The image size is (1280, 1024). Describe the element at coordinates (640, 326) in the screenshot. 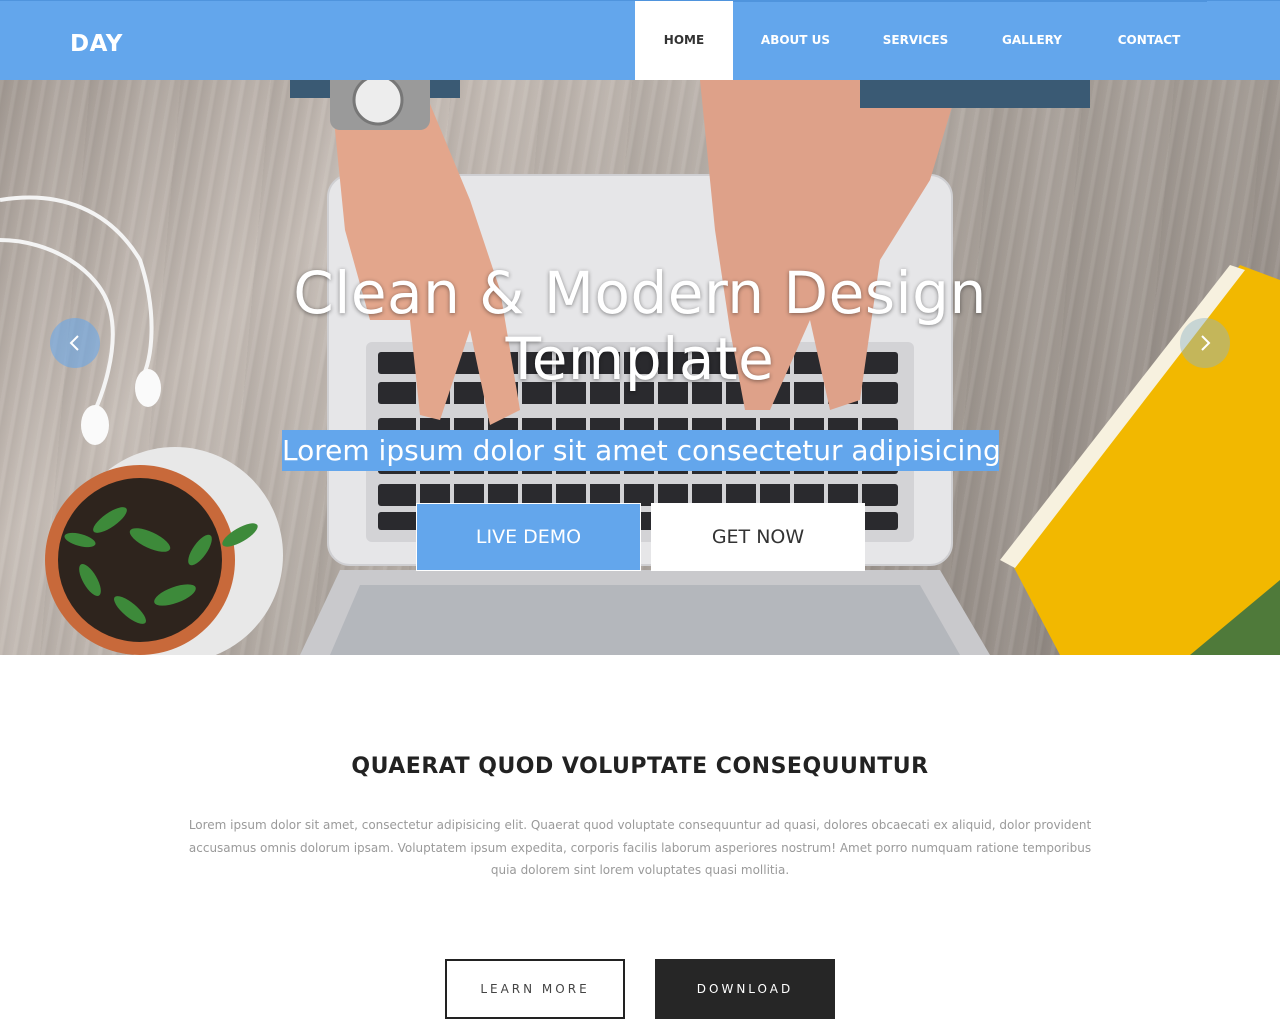

I see `hero-title: Clean & Modern Design Template` at that location.